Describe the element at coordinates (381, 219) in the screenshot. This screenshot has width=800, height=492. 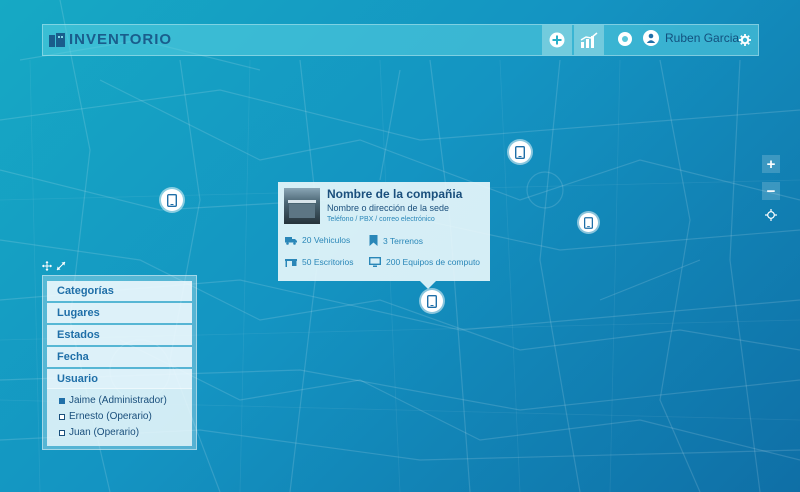
I see `company-contact: Teléfono / PBX / correo electrónico` at that location.